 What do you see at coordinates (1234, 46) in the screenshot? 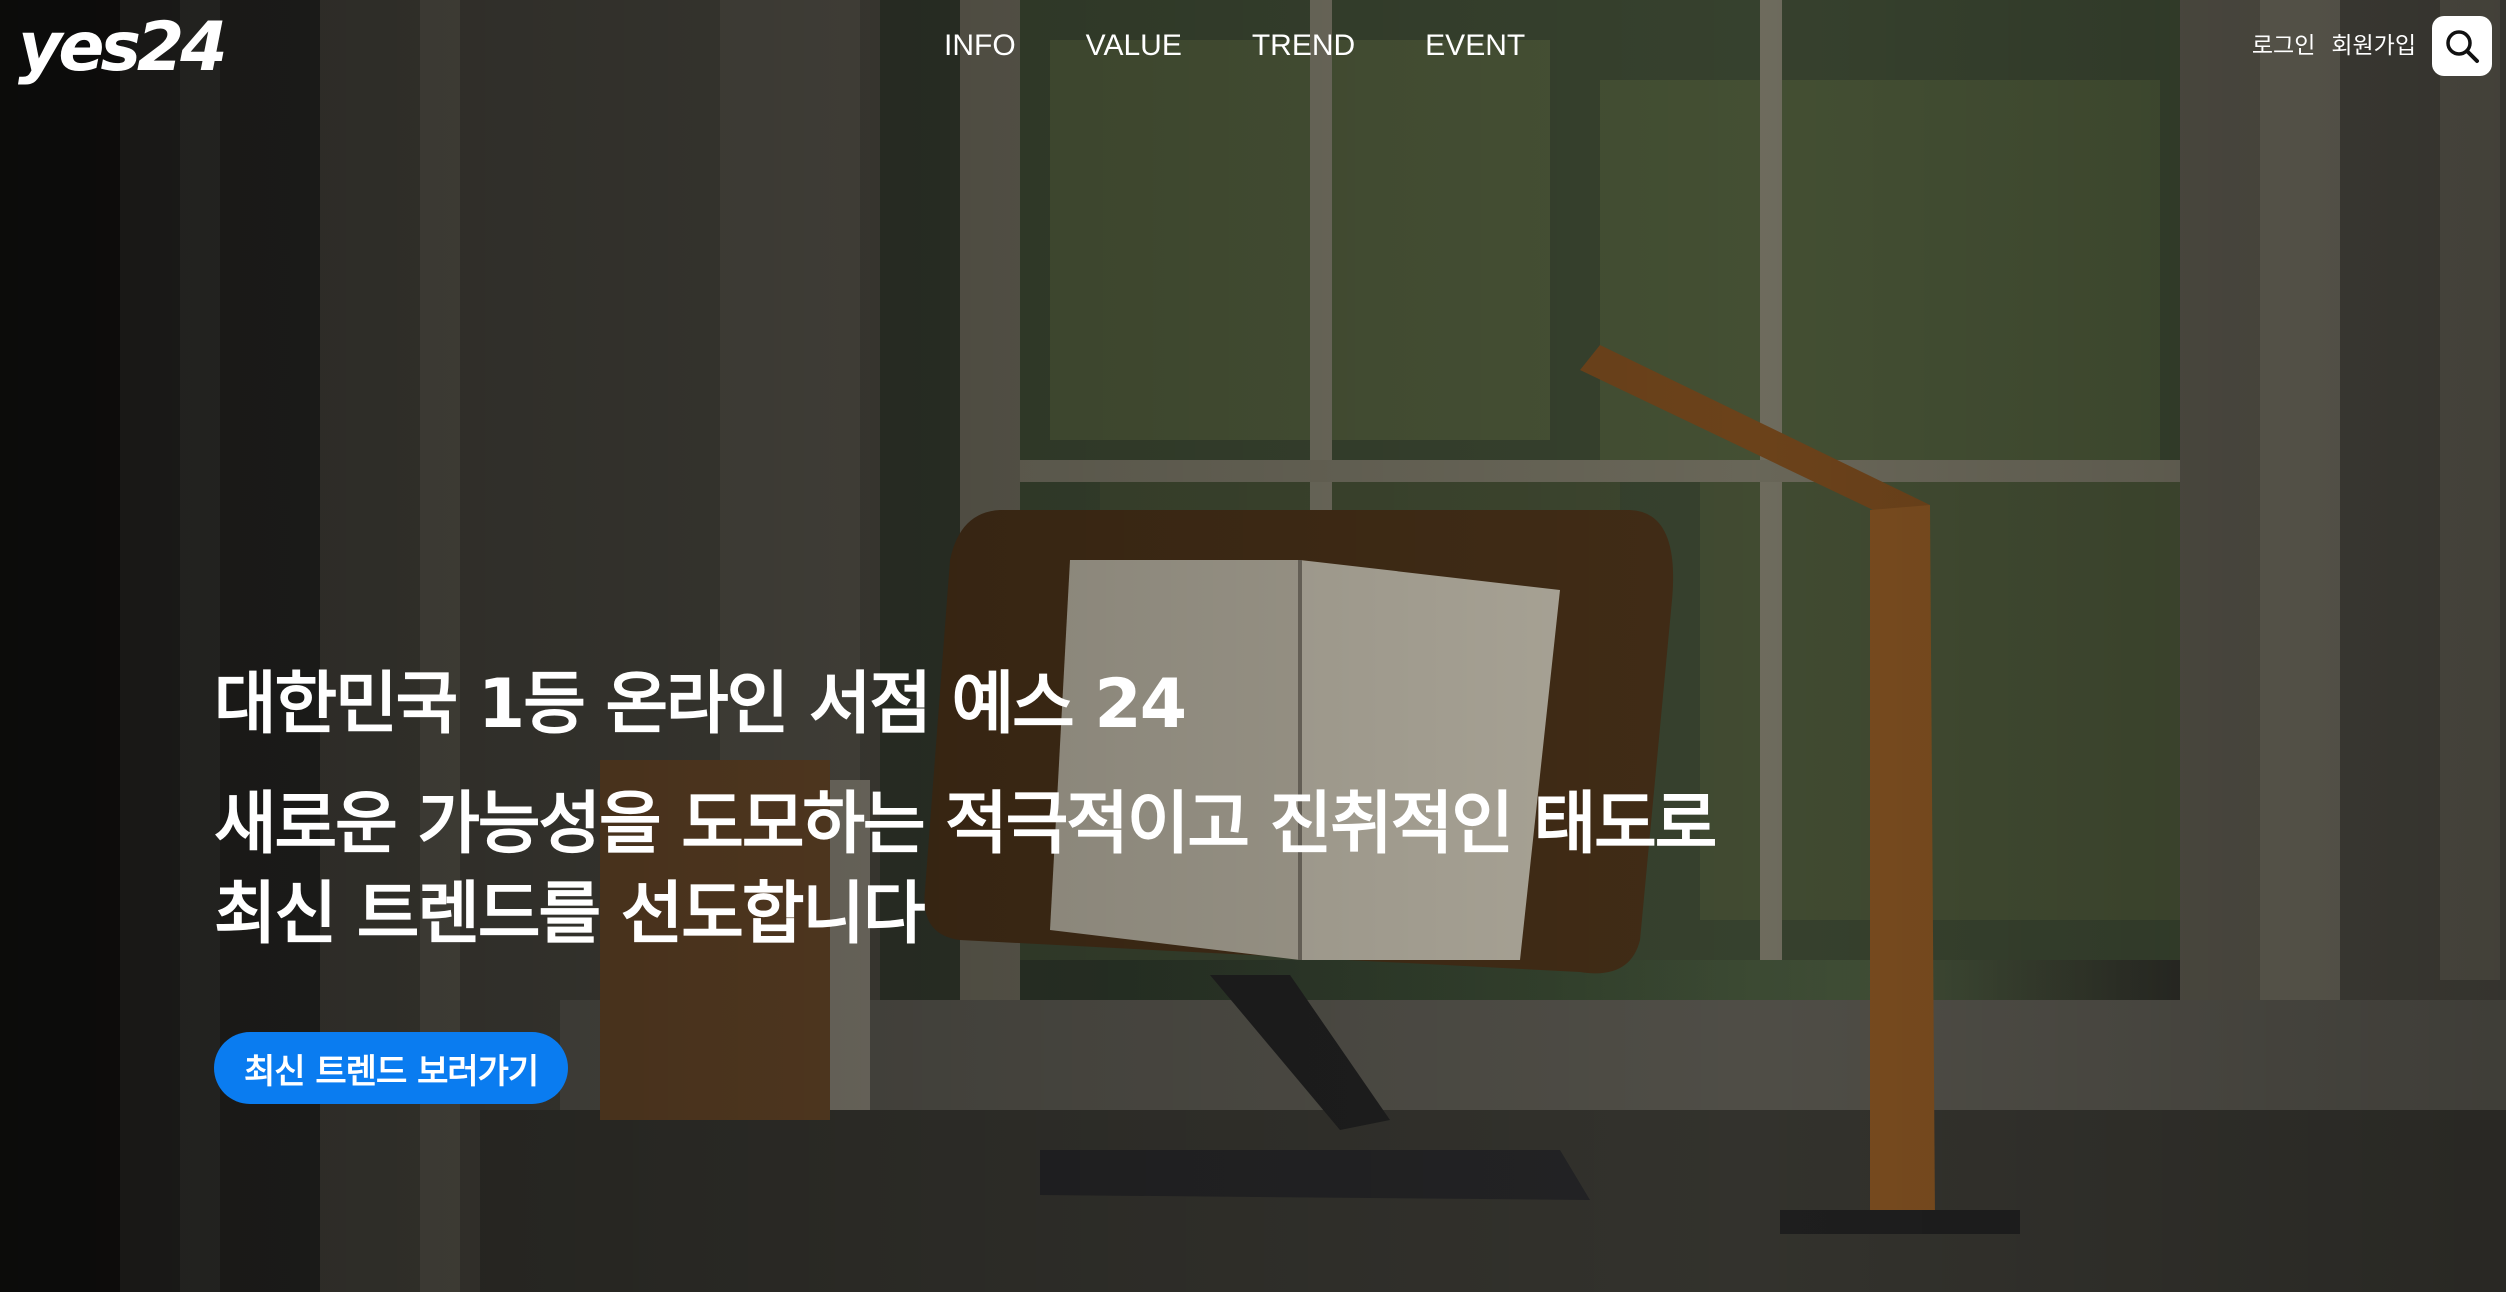
I see `main-nav: INFO VALUE TREND EVENT` at bounding box center [1234, 46].